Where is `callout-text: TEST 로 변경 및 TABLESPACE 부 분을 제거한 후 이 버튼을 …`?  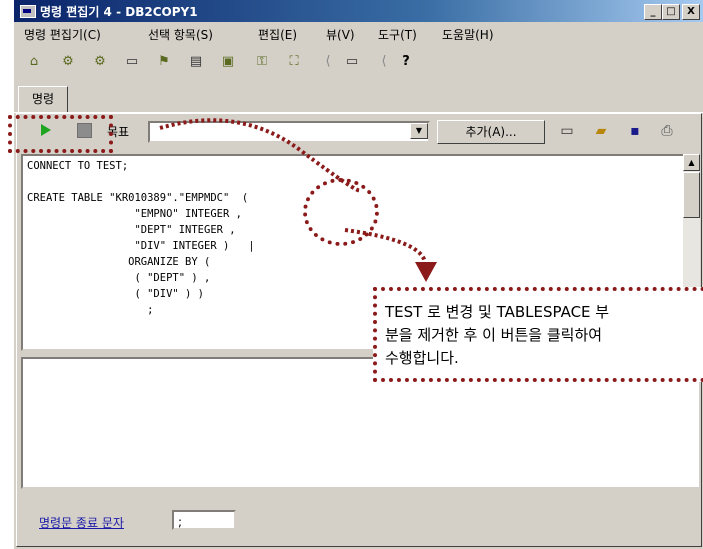 callout-text: TEST 로 변경 및 TABLESPACE 부 분을 제거한 후 이 버튼을 … is located at coordinates (544, 335).